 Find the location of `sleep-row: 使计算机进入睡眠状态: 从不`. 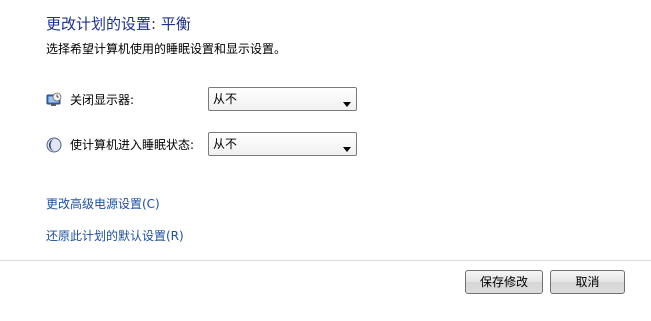

sleep-row: 使计算机进入睡眠状态: 从不 is located at coordinates (211, 145).